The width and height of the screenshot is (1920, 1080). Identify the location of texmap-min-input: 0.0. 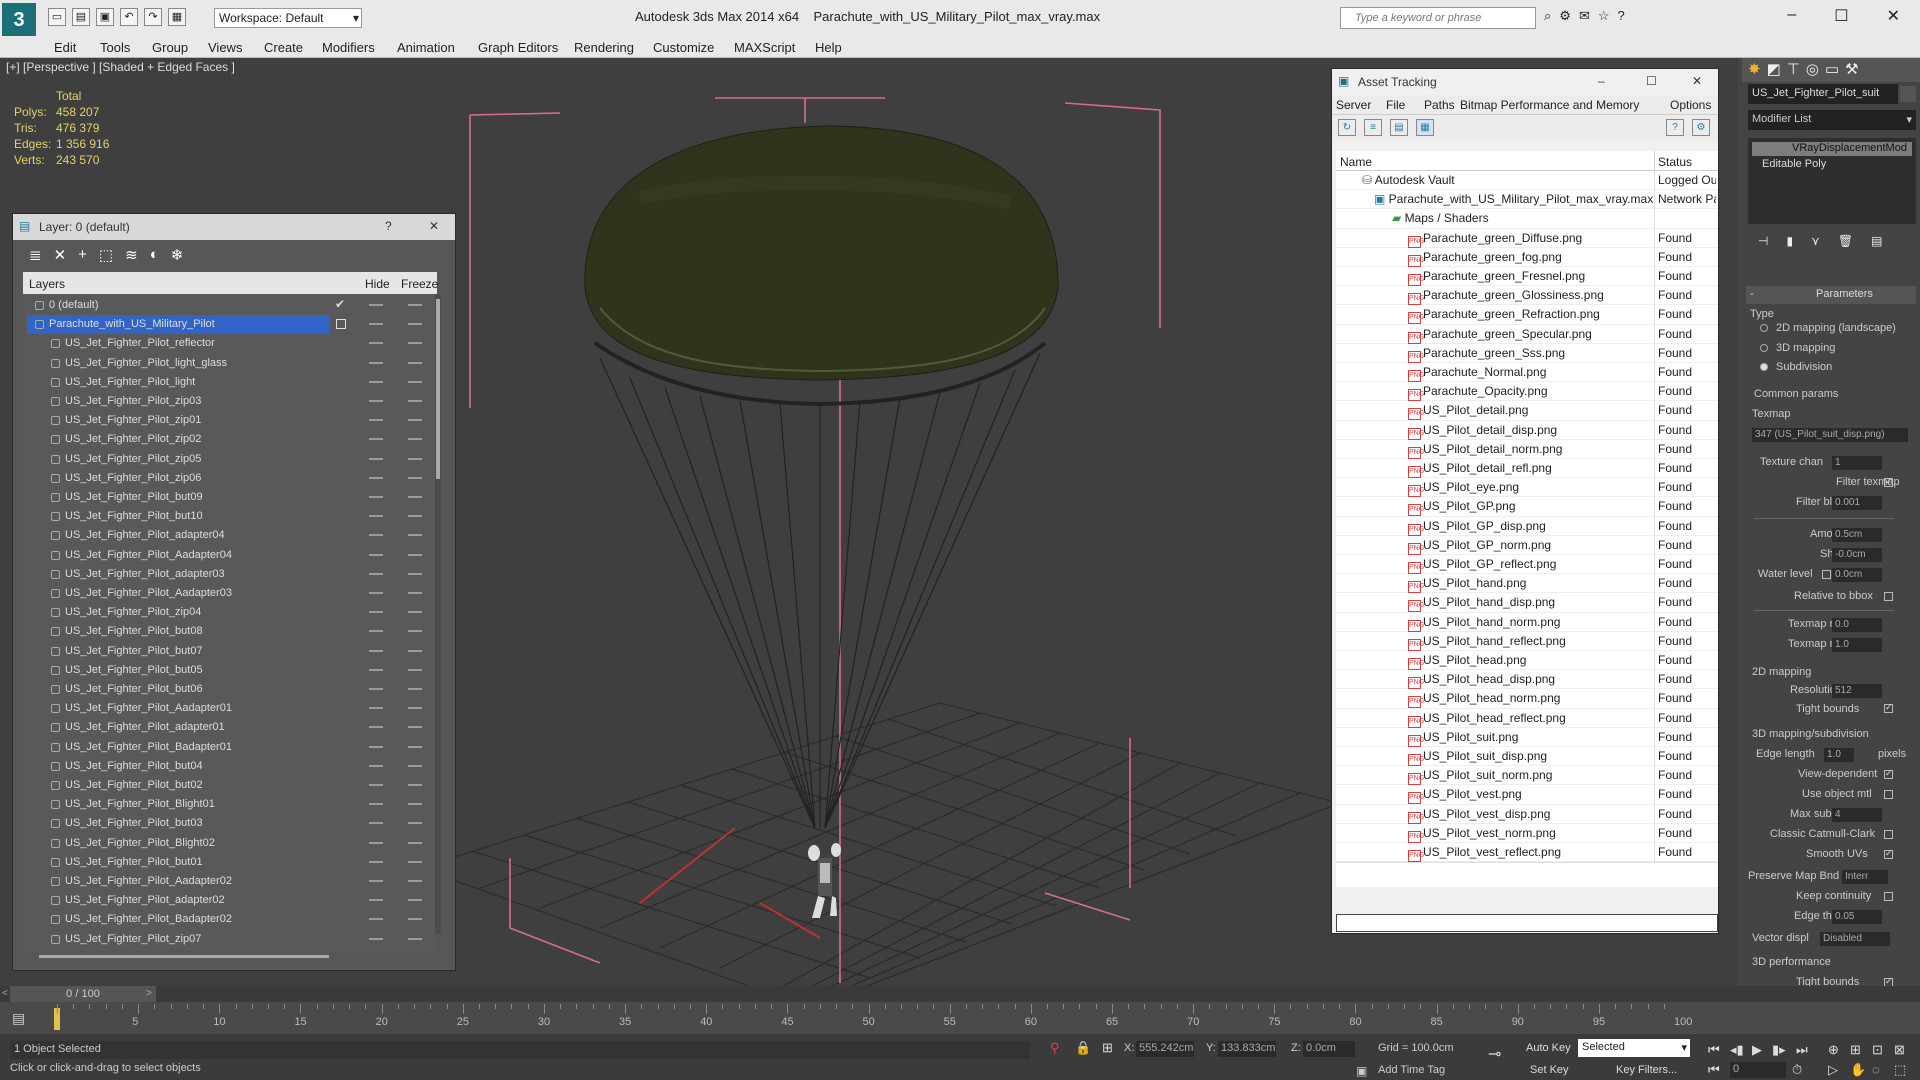
(1857, 625).